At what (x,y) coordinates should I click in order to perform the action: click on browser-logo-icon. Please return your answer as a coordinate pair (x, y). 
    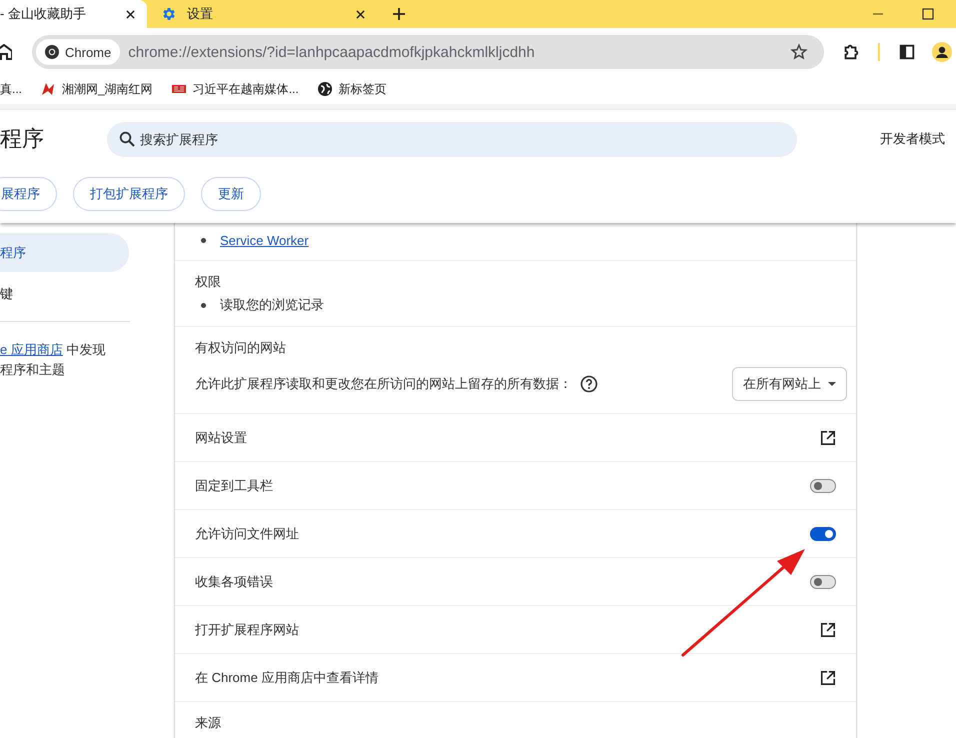
    Looking at the image, I should click on (52, 52).